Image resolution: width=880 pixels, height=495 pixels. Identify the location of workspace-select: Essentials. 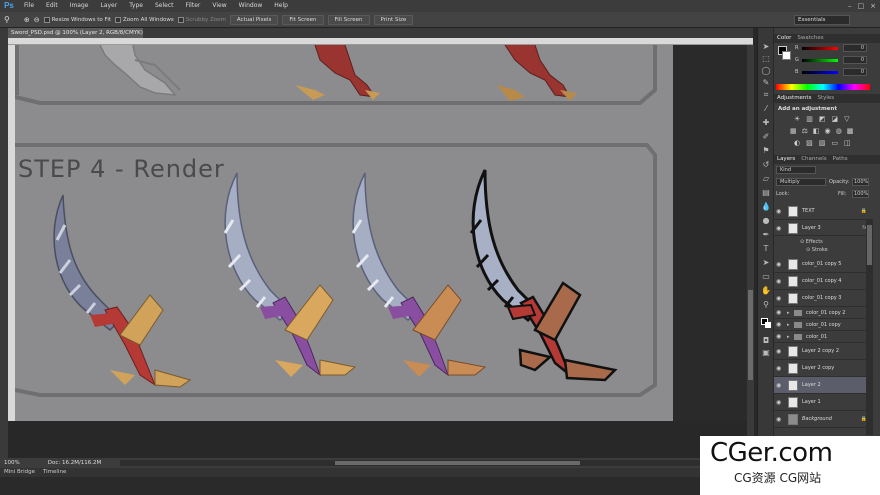
(822, 20).